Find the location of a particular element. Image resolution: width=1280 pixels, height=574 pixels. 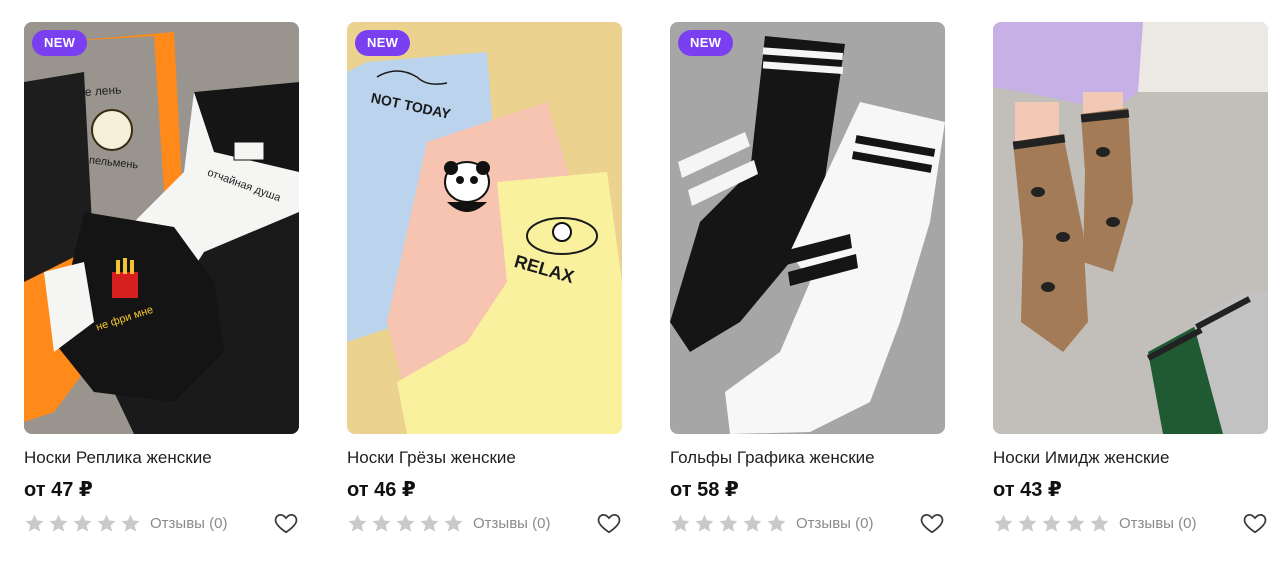

product-title: Носки Реплика женские is located at coordinates (161, 458).